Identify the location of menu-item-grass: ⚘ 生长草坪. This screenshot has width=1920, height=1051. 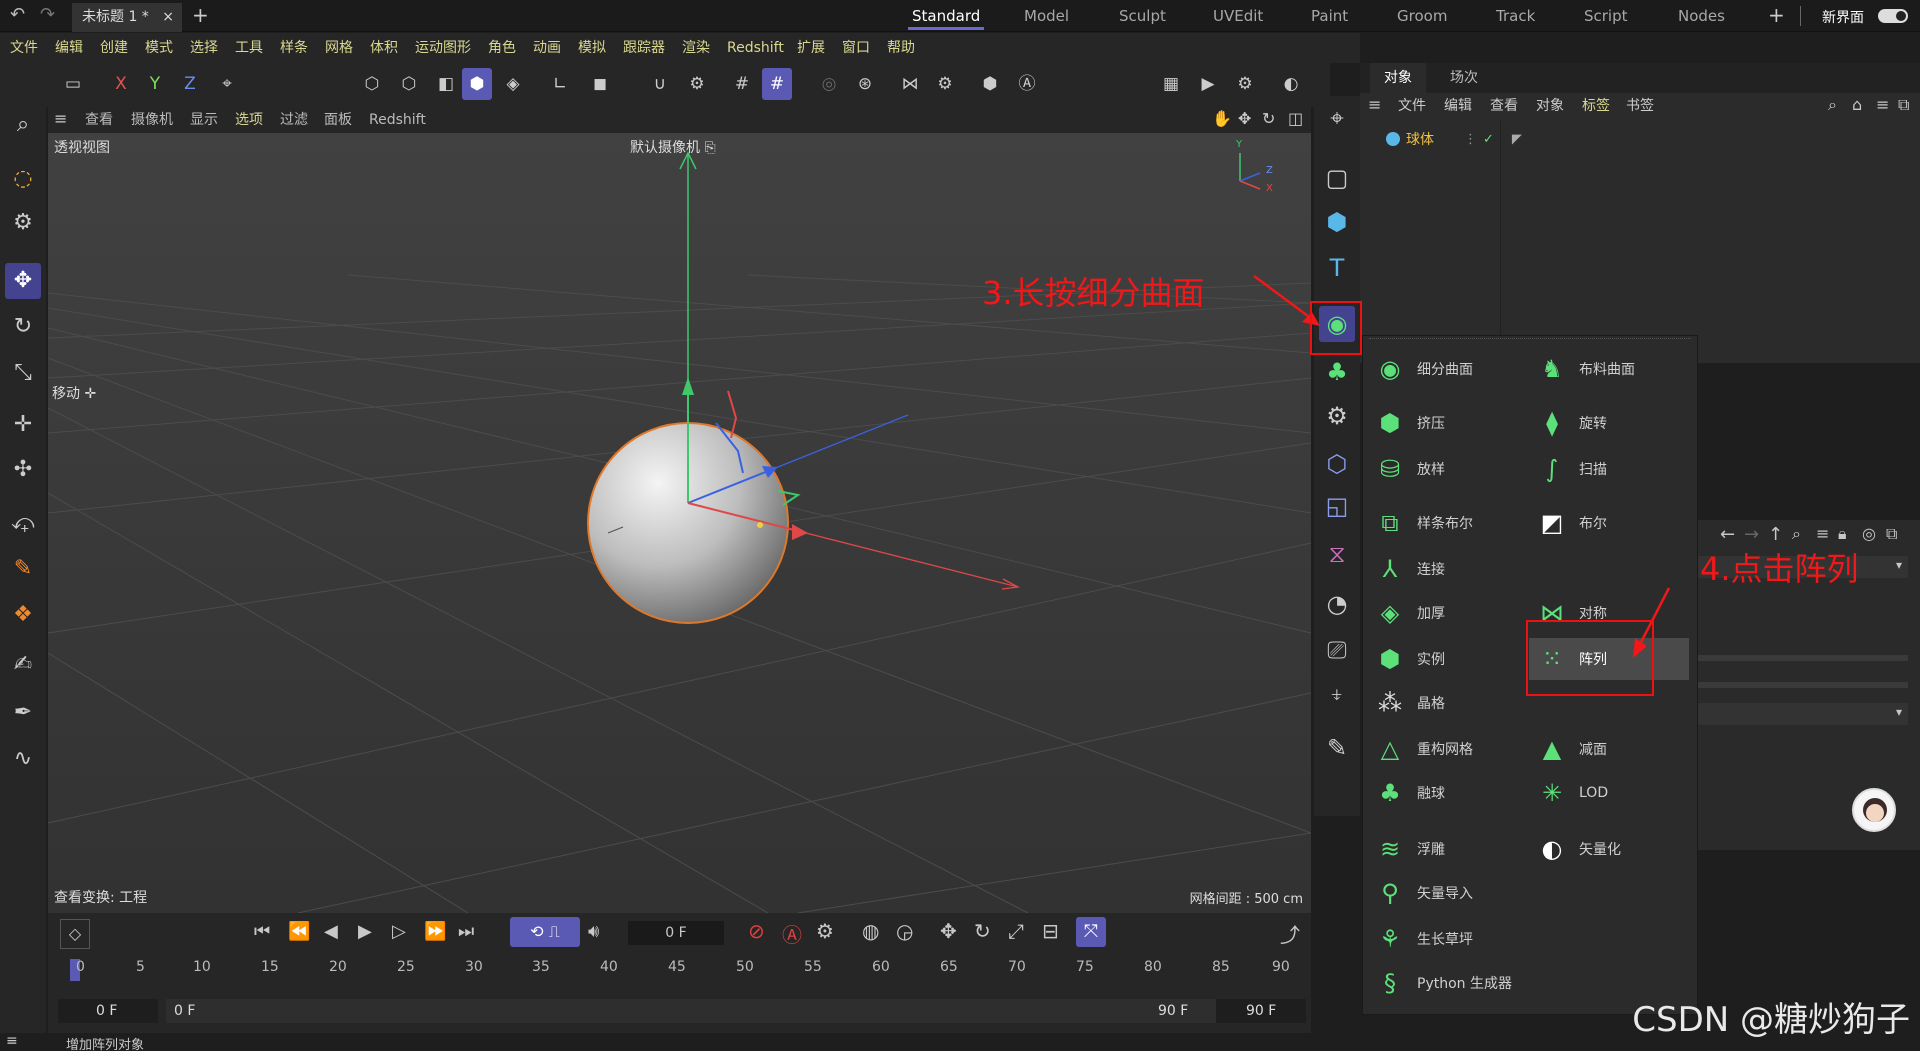
(1448, 939).